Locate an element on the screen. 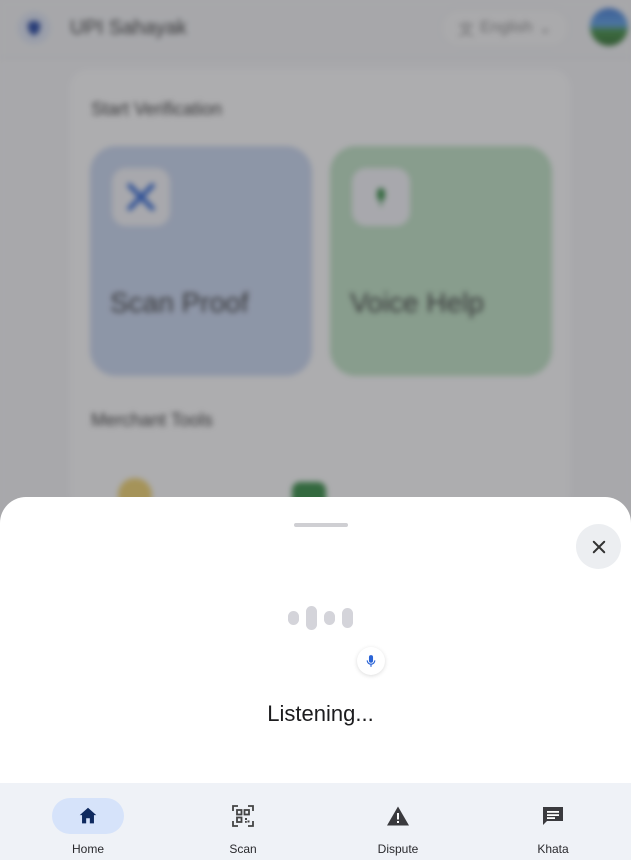 The width and height of the screenshot is (631, 860). nav-item-dispute: Dispute is located at coordinates (398, 821).